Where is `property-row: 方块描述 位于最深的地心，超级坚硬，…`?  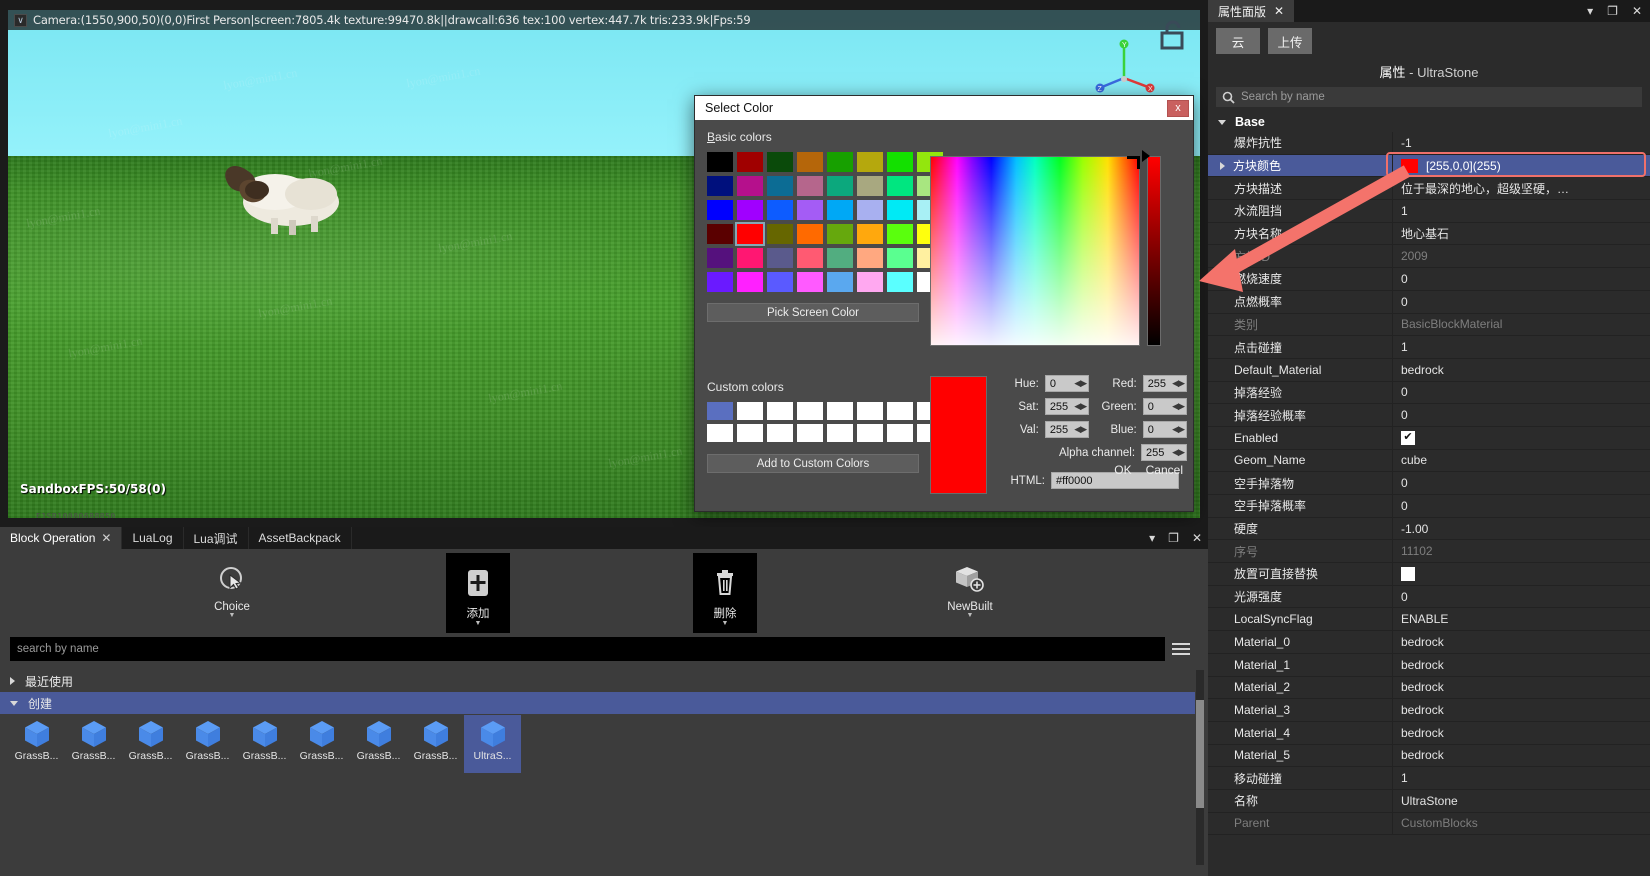
property-row: 方块描述 位于最深的地心，超级坚硬，… is located at coordinates (1429, 189).